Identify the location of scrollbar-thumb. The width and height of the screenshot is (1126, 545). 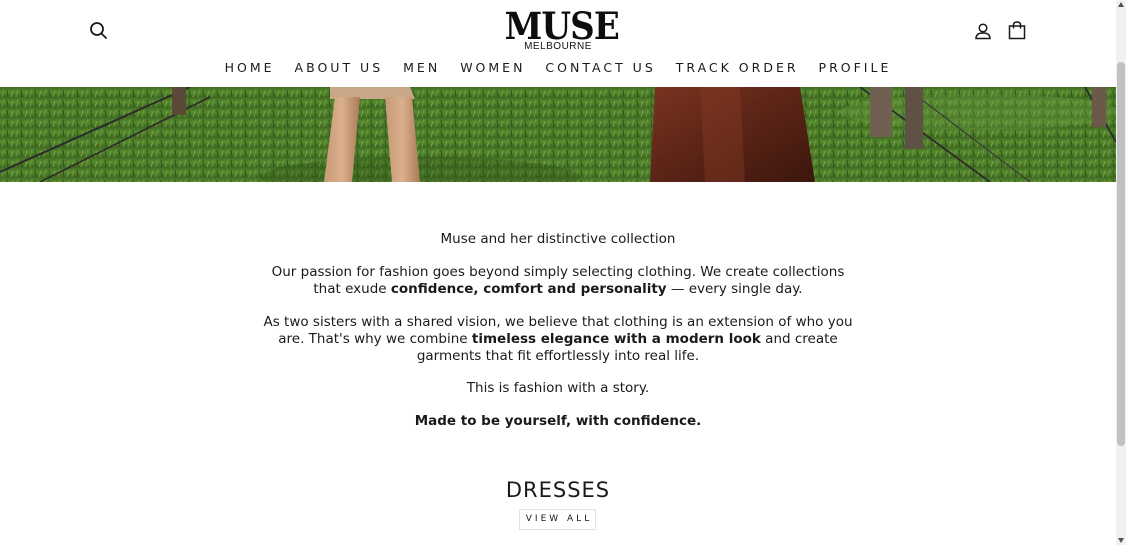
(1121, 254).